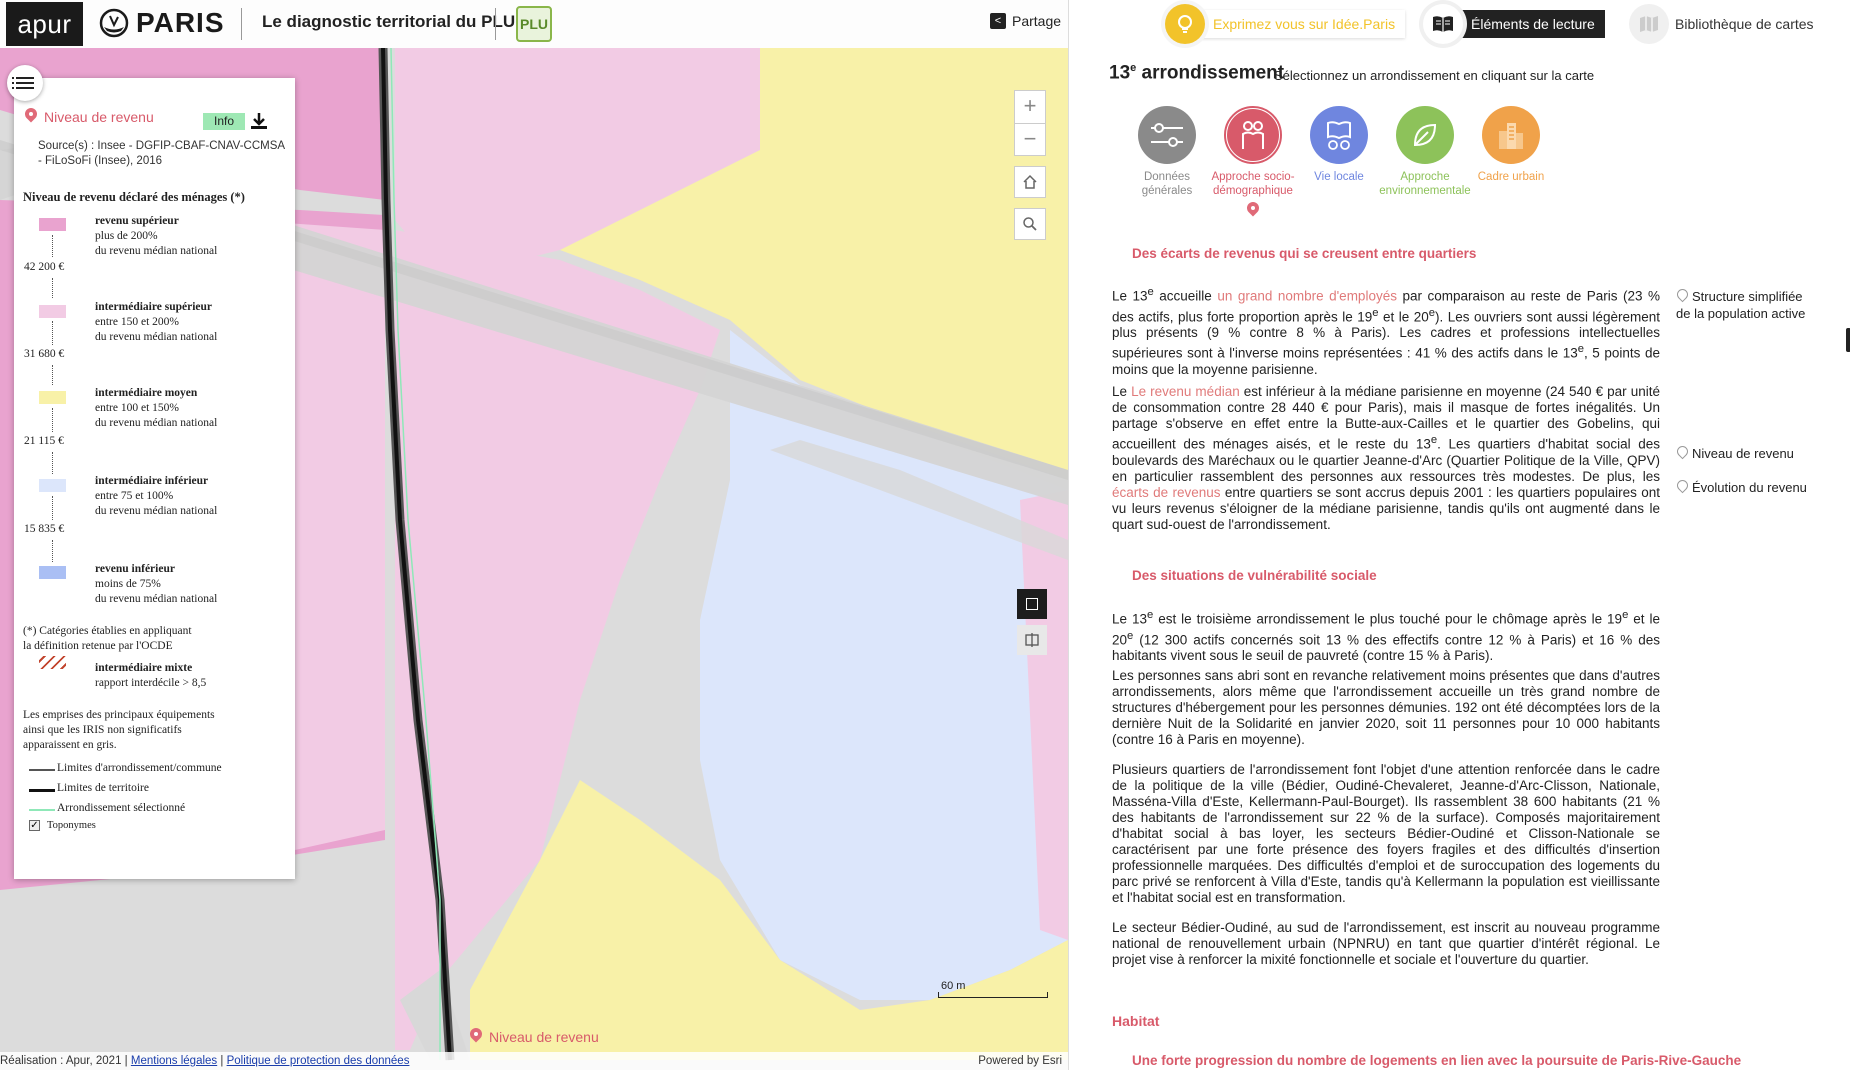 This screenshot has height=1070, width=1850. What do you see at coordinates (1425, 191) in the screenshot?
I see `theme-label: environnementale` at bounding box center [1425, 191].